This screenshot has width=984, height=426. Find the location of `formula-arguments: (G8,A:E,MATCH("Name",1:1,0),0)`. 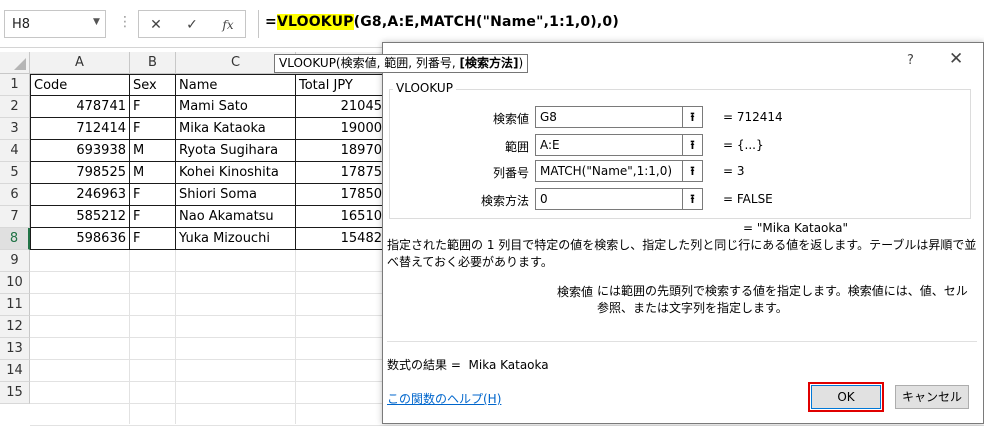

formula-arguments: (G8,A:E,MATCH("Name",1:1,0),0) is located at coordinates (486, 22).